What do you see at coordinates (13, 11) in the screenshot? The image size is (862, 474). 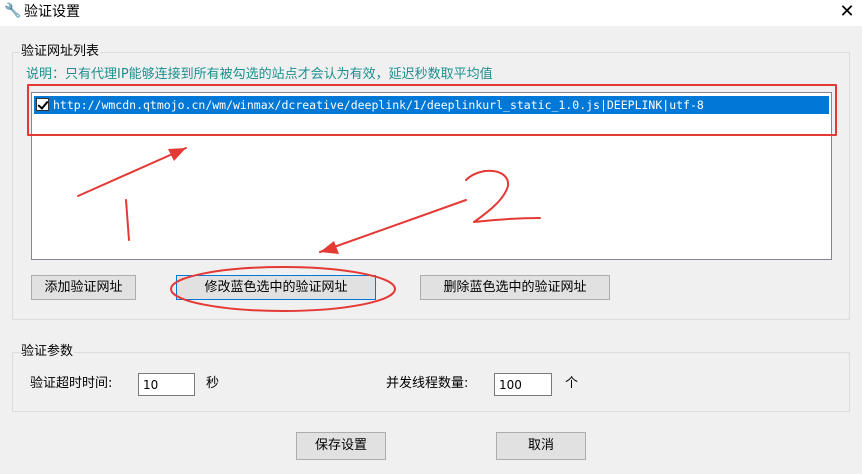 I see `config-app-icon: 🔧` at bounding box center [13, 11].